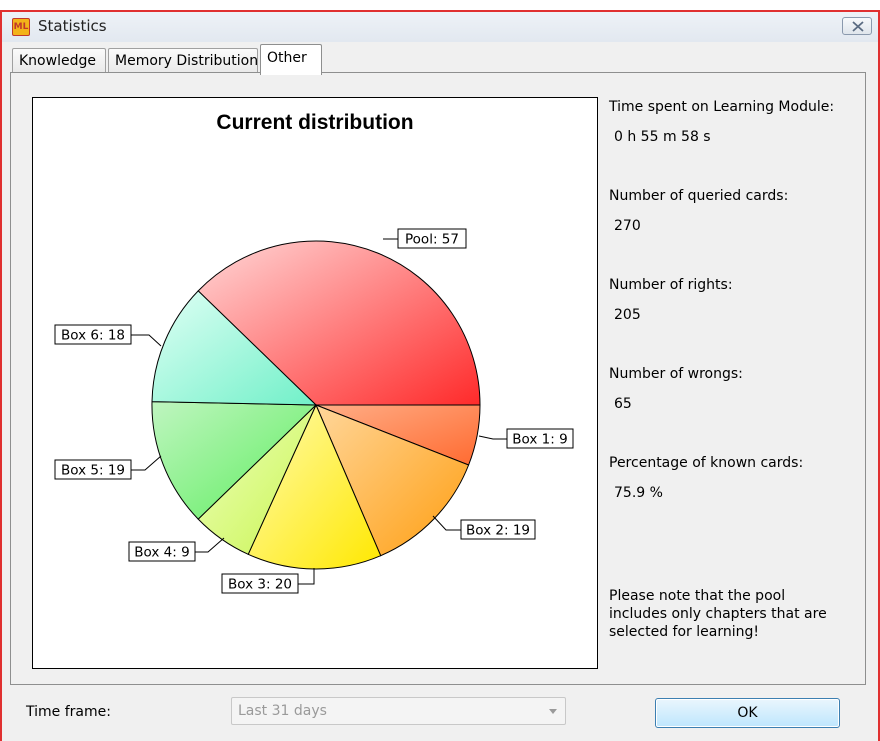 Image resolution: width=880 pixels, height=741 pixels. Describe the element at coordinates (671, 285) in the screenshot. I see `rights-label: Number of rights:` at that location.